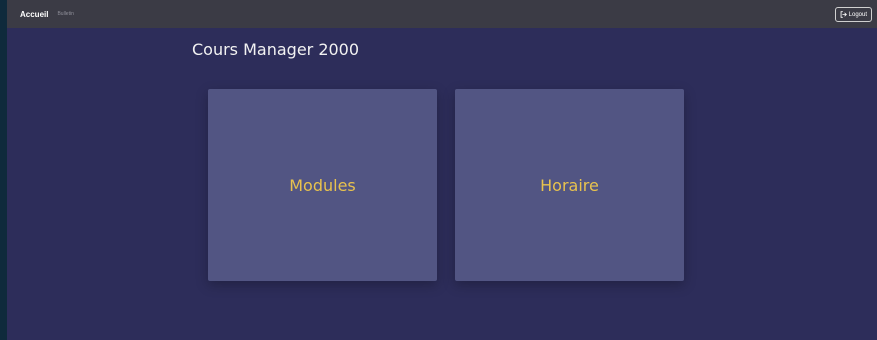 The image size is (877, 340). What do you see at coordinates (65, 14) in the screenshot?
I see `nav-bulletin-link: Bulletin` at bounding box center [65, 14].